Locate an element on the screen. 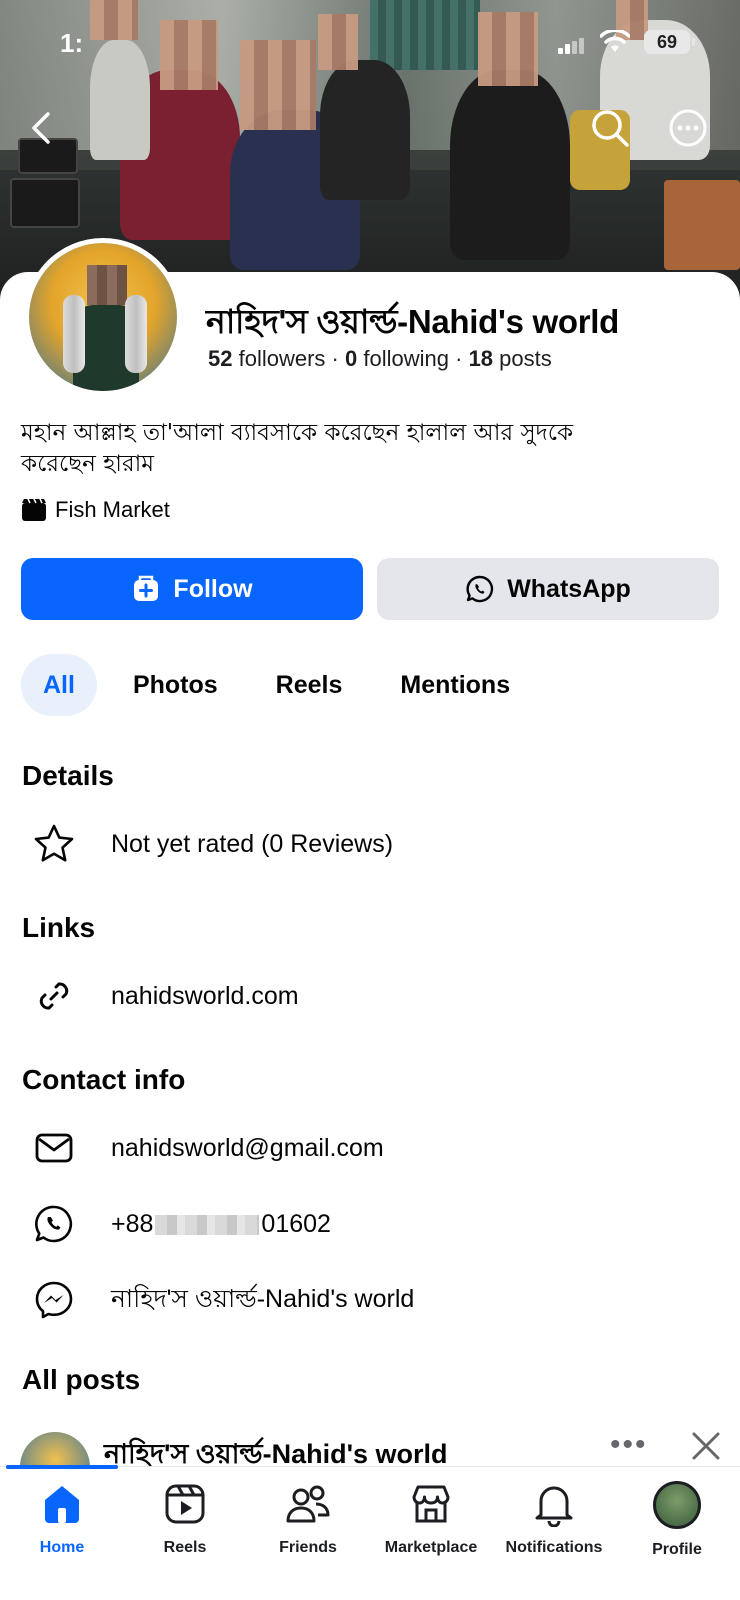 This screenshot has height=1600, width=740. mail-icon is located at coordinates (54, 1148).